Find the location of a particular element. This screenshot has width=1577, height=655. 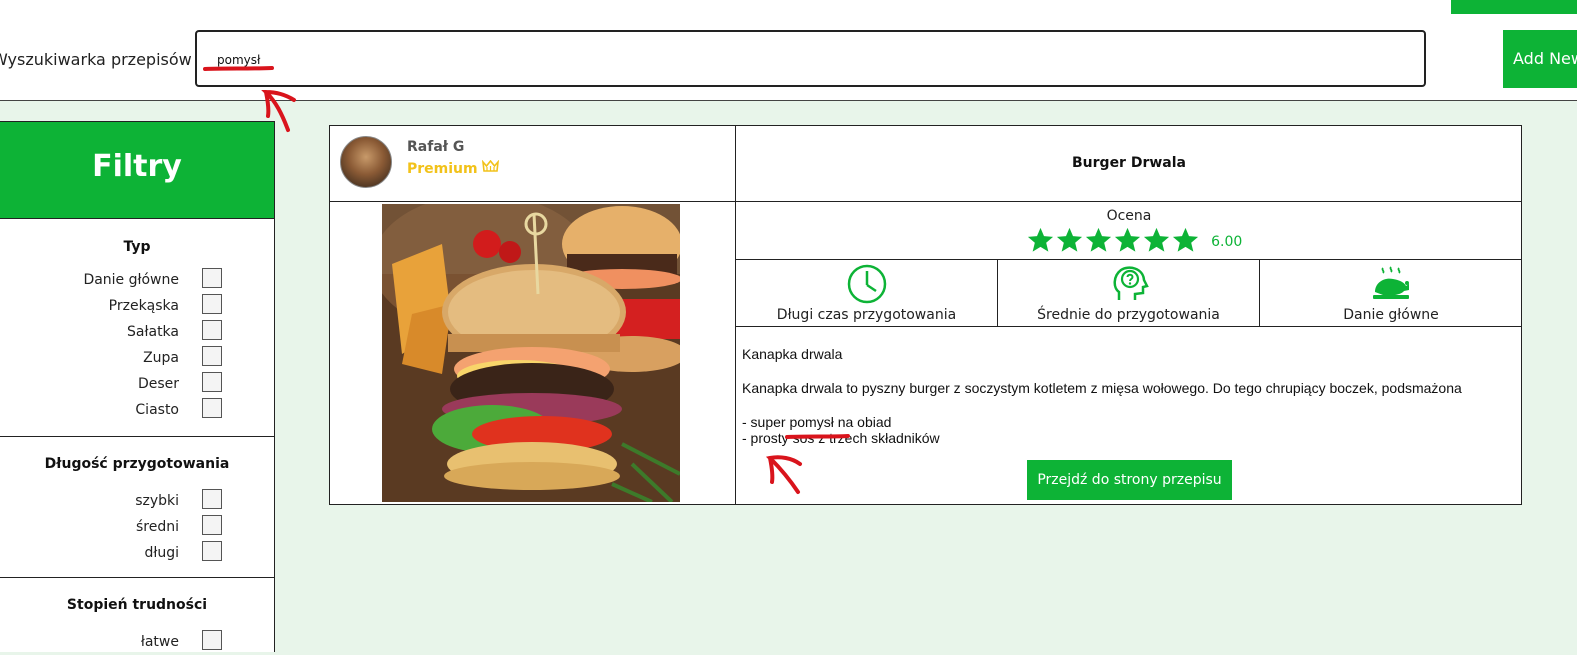

info-label: Danie główne is located at coordinates (1391, 315).